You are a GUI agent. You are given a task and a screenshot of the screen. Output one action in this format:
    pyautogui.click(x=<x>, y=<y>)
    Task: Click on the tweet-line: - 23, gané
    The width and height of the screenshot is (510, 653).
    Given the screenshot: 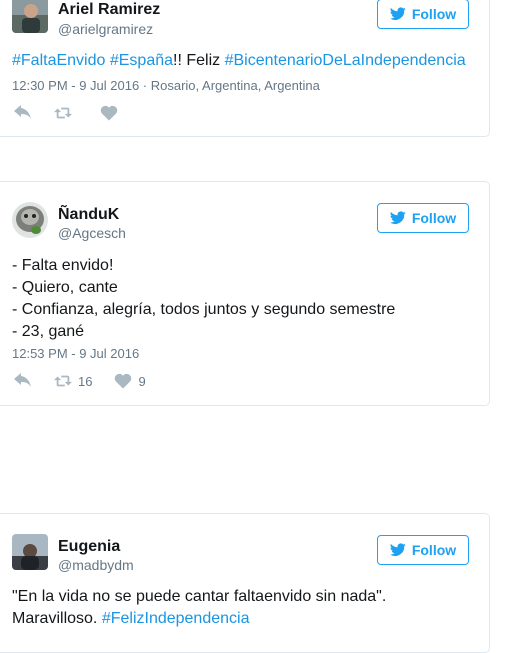 What is the action you would take?
    pyautogui.click(x=48, y=331)
    